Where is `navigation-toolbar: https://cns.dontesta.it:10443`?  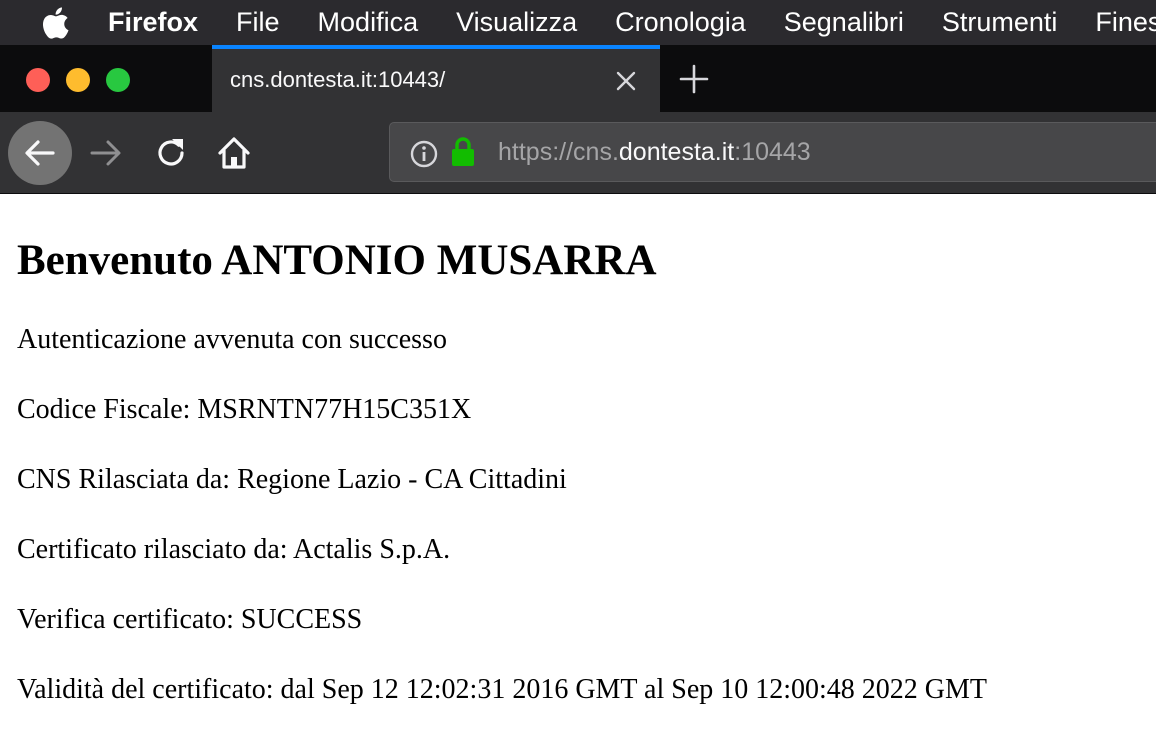
navigation-toolbar: https://cns.dontesta.it:10443 is located at coordinates (578, 153).